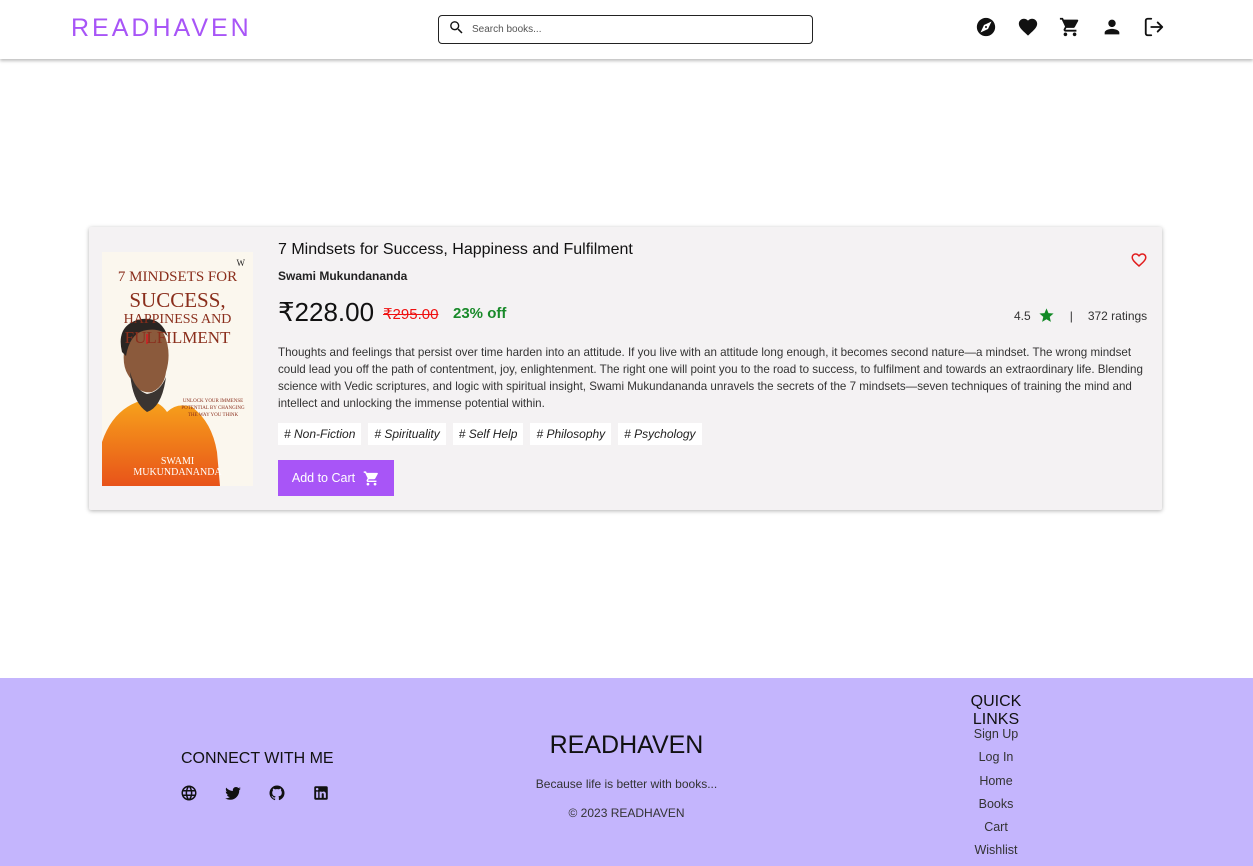 This screenshot has width=1253, height=866. Describe the element at coordinates (343, 276) in the screenshot. I see `book-author: Swami Mukundananda` at that location.